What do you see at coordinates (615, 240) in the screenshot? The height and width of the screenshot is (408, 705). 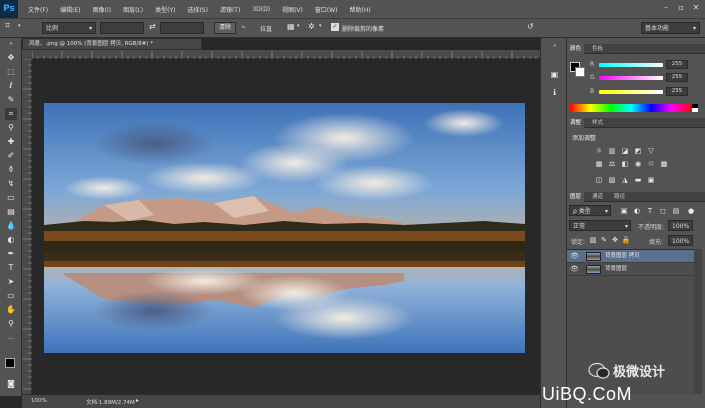 I see `lock-position-icon: ✥` at bounding box center [615, 240].